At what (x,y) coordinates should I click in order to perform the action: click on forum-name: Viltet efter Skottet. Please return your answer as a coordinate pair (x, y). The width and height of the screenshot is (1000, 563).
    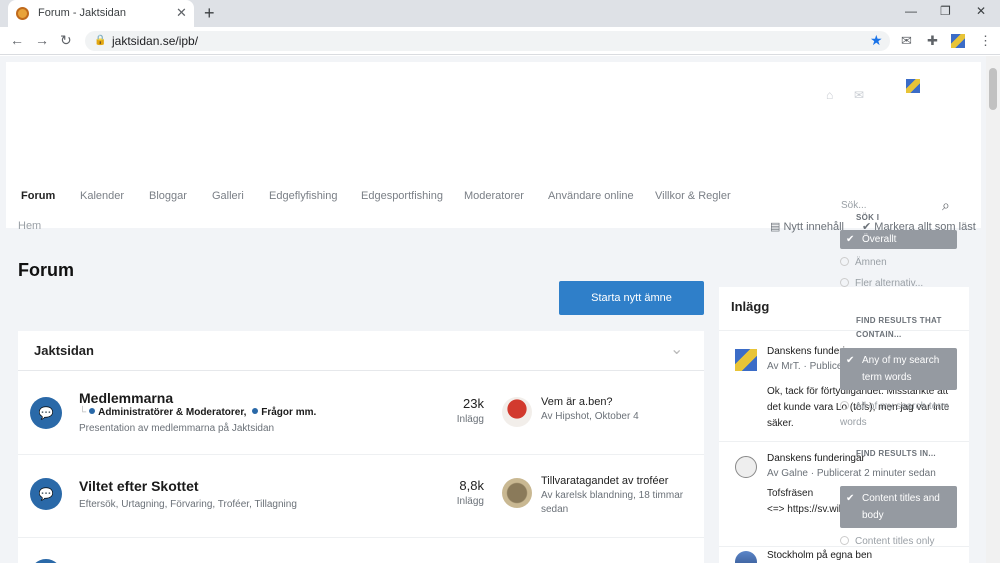
    Looking at the image, I should click on (139, 486).